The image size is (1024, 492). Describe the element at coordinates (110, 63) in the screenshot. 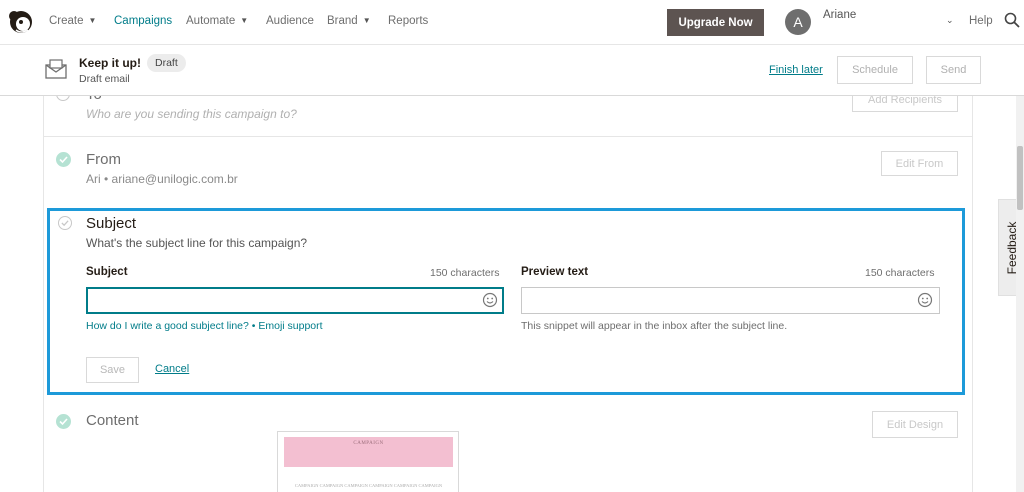

I see `campaign-title: Keep it up!` at that location.